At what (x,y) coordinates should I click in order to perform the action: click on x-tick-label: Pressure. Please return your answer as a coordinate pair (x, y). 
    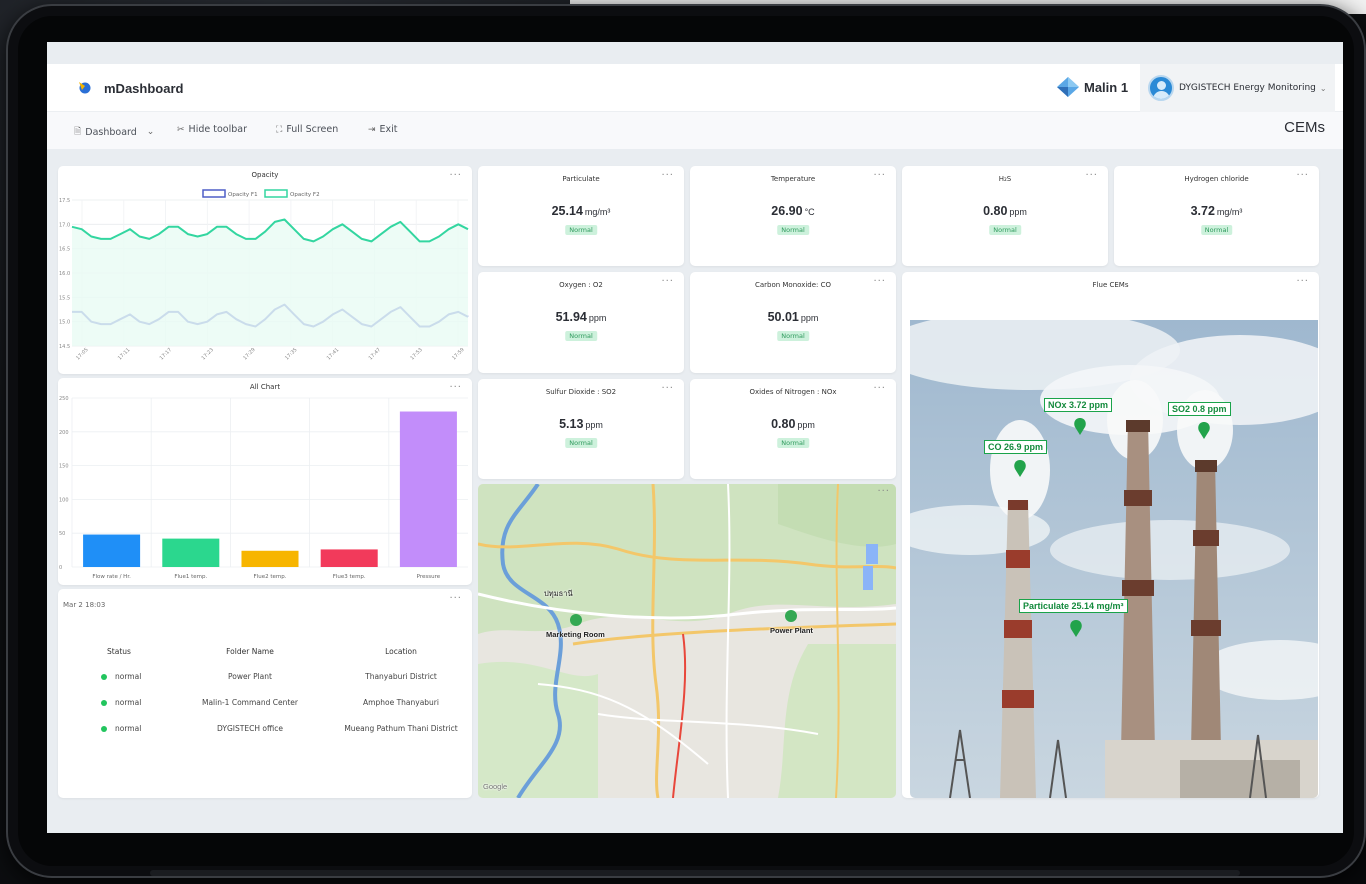
    Looking at the image, I should click on (429, 577).